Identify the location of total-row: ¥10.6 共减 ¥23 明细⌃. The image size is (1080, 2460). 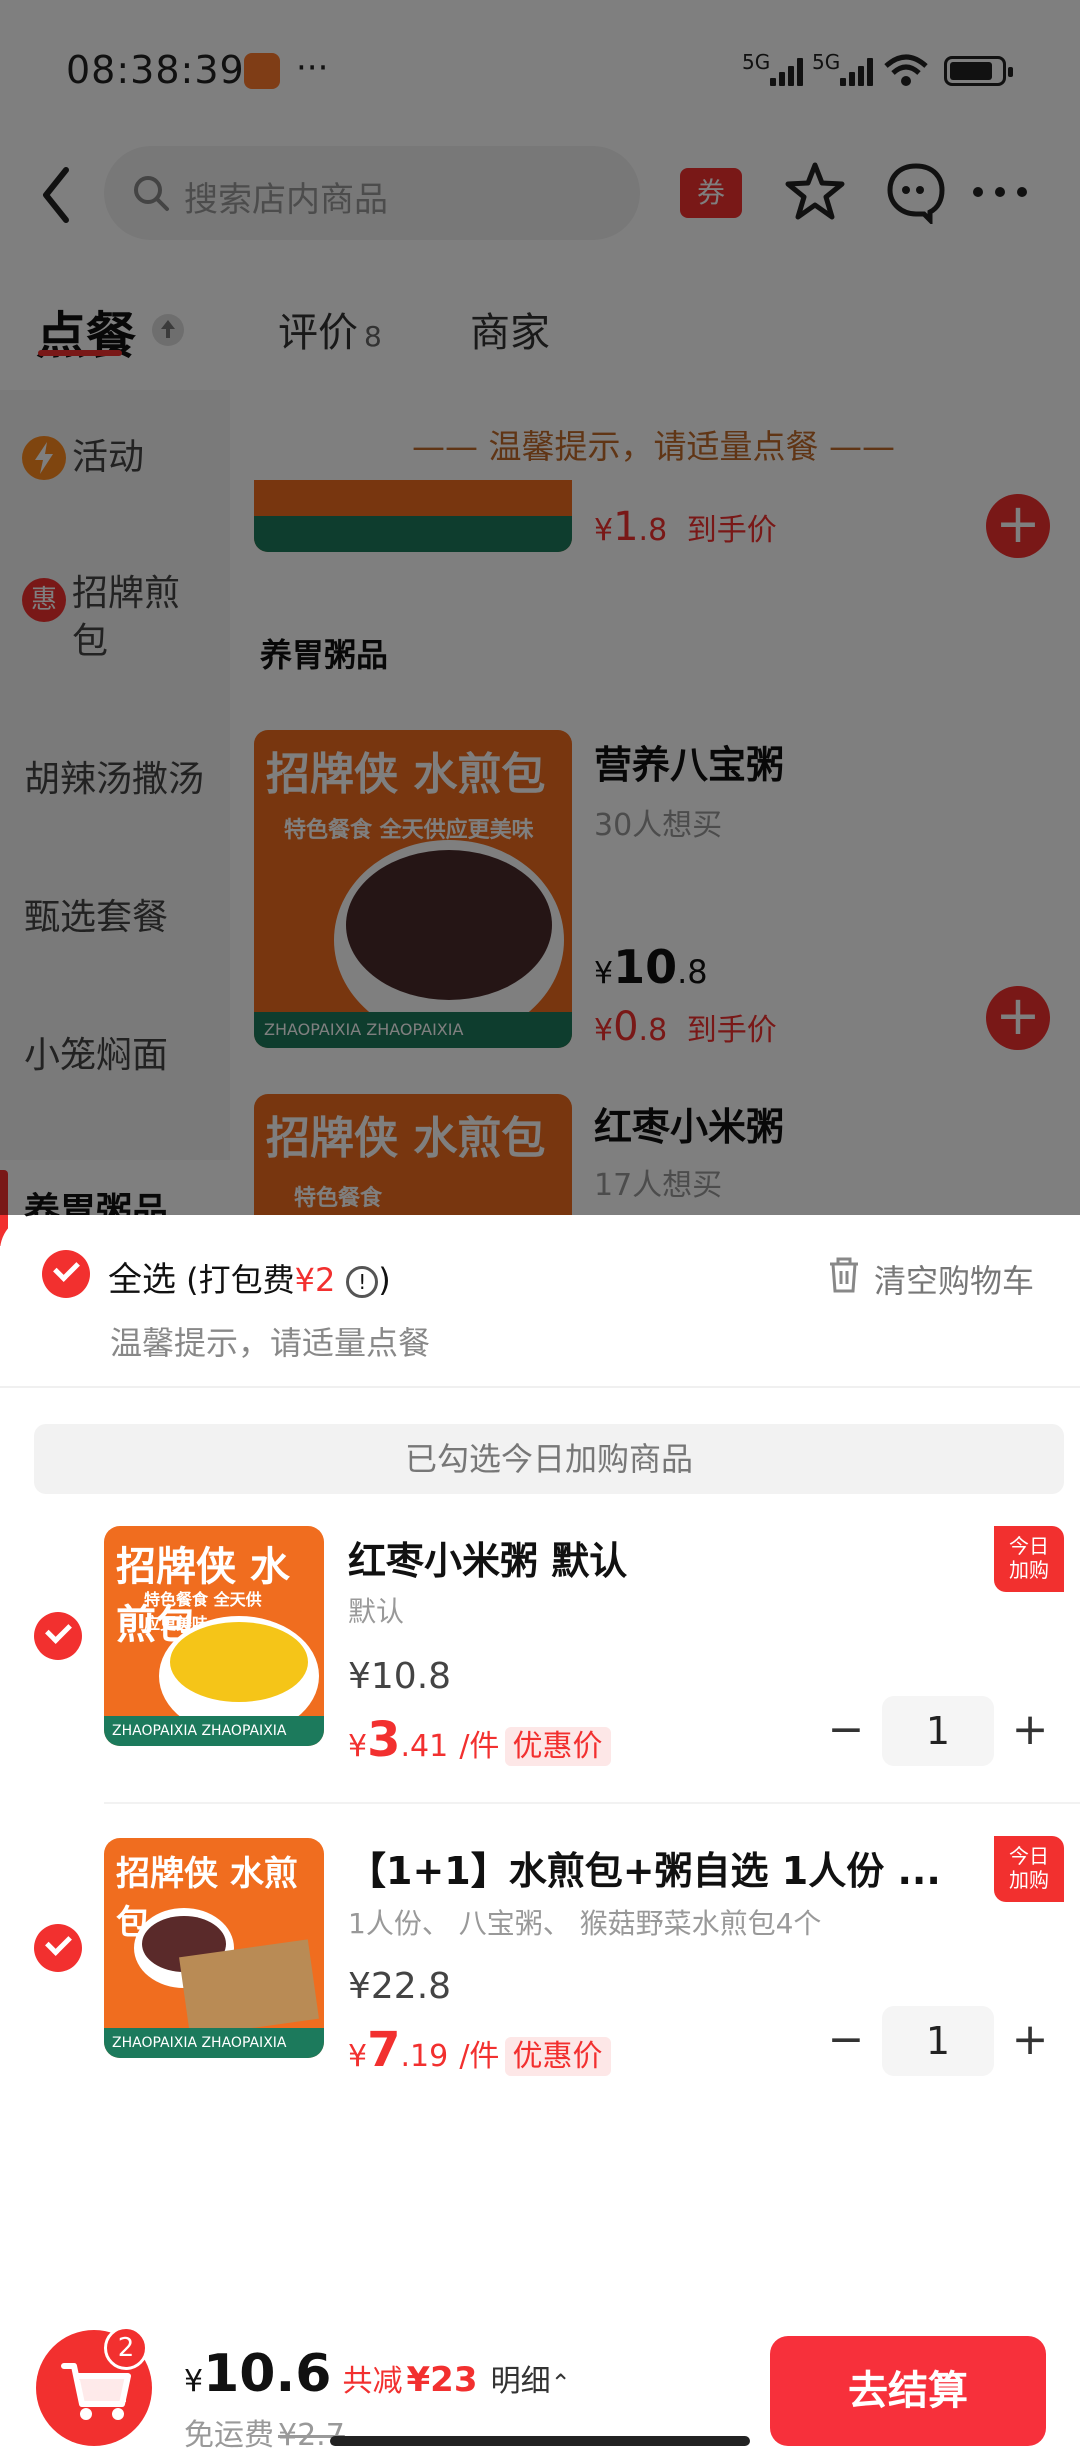
(377, 2374).